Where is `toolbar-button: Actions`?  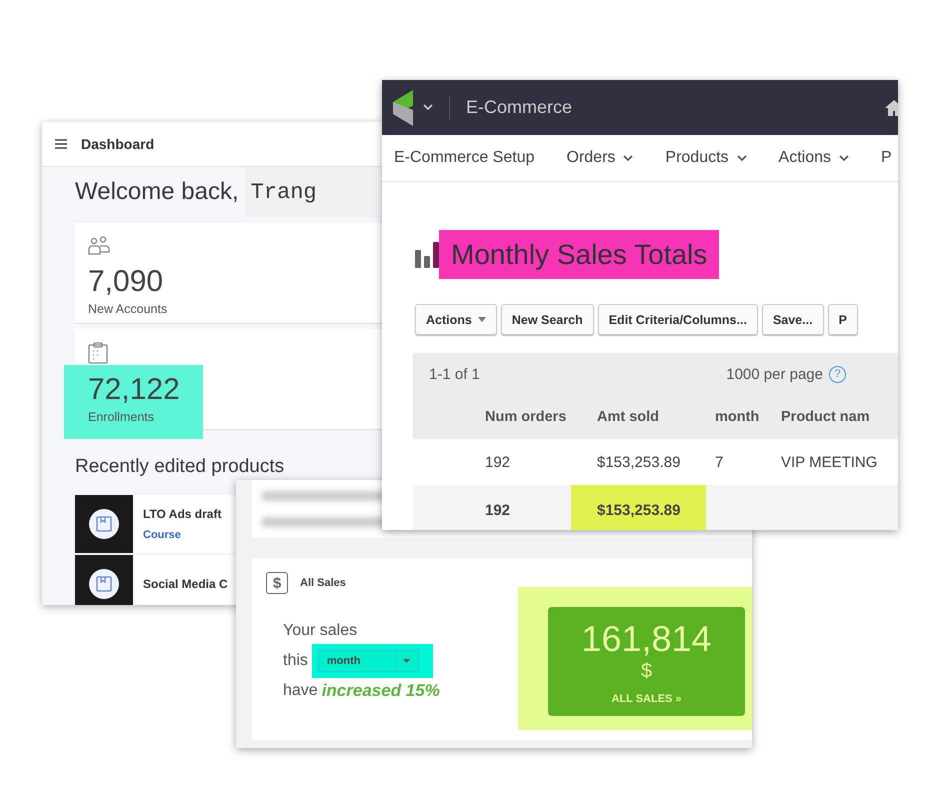 toolbar-button: Actions is located at coordinates (456, 319).